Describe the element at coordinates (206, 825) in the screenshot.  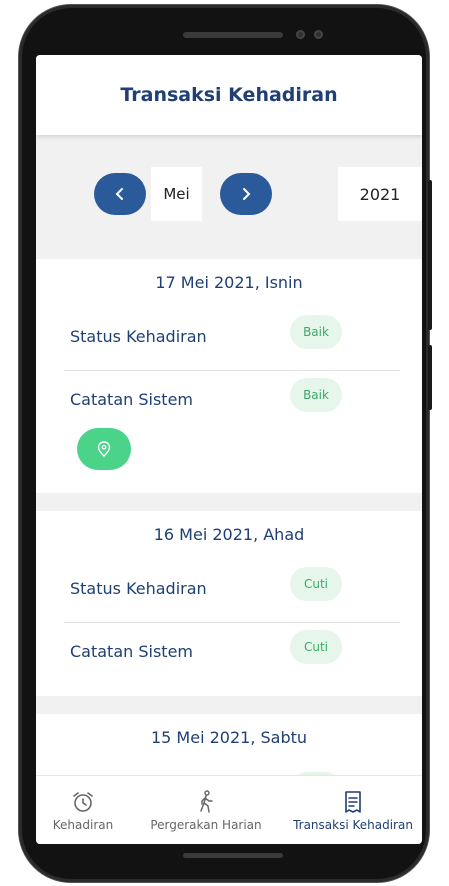
I see `tab-label: Pergerakan Harian` at that location.